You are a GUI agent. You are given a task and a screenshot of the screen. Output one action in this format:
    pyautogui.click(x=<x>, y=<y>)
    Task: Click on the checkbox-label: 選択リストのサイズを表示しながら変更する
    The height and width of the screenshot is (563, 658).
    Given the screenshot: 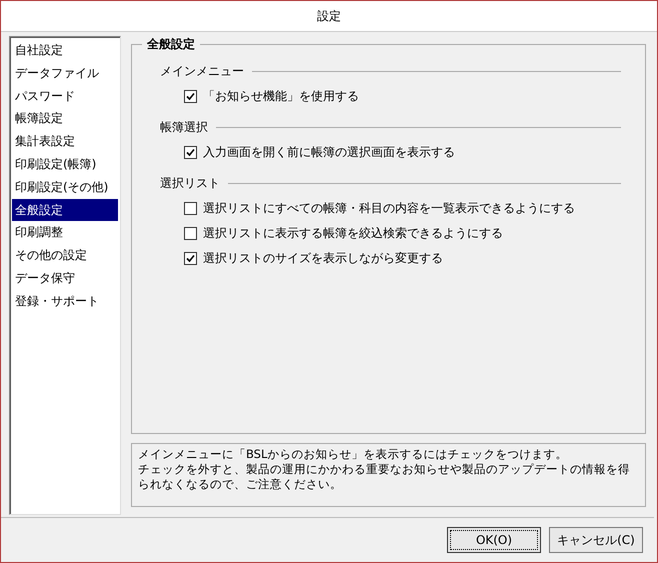 What is the action you would take?
    pyautogui.click(x=323, y=258)
    